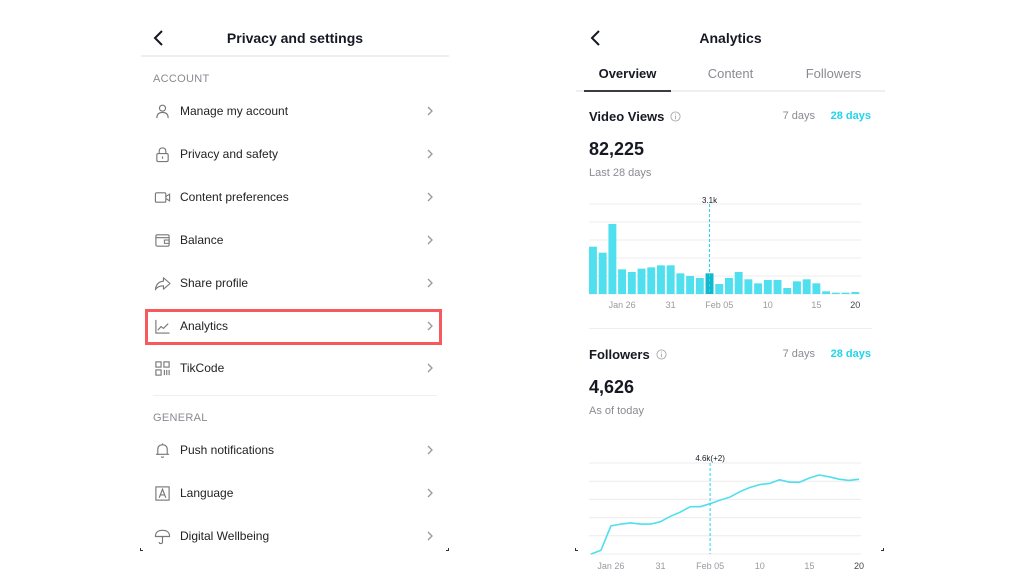 The width and height of the screenshot is (1024, 576). What do you see at coordinates (162, 493) in the screenshot?
I see `language-icon` at bounding box center [162, 493].